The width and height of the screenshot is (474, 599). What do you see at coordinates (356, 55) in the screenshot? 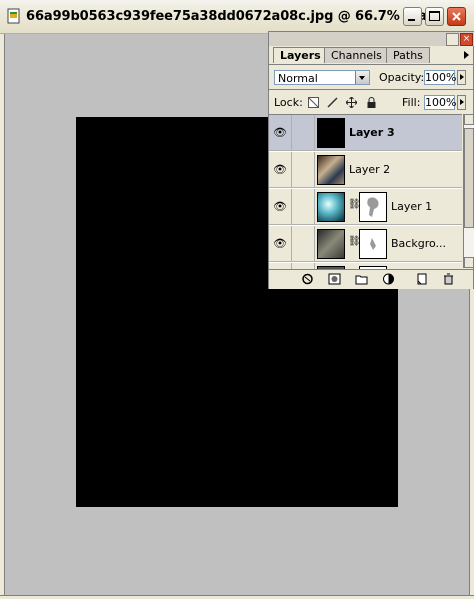
I see `tab-channels: Channels` at bounding box center [356, 55].